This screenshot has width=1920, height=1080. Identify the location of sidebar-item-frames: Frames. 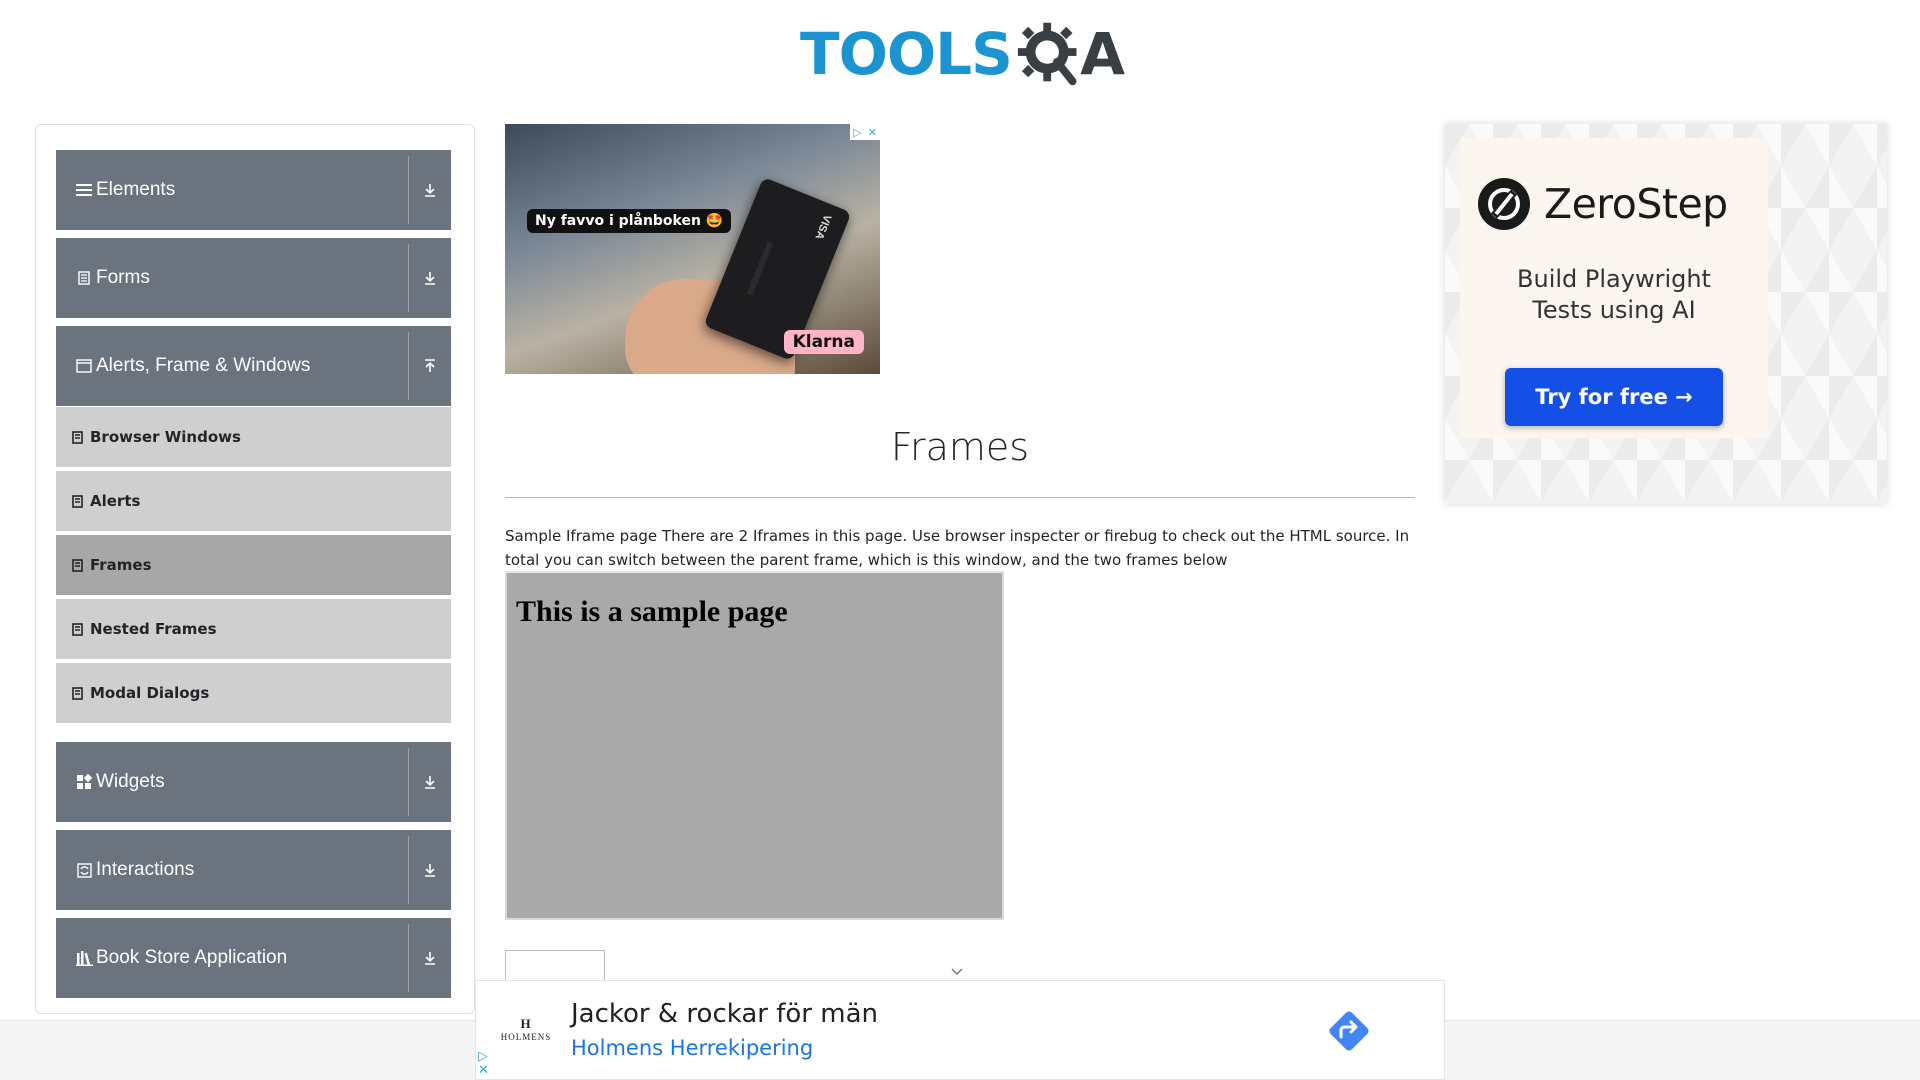
(253, 564).